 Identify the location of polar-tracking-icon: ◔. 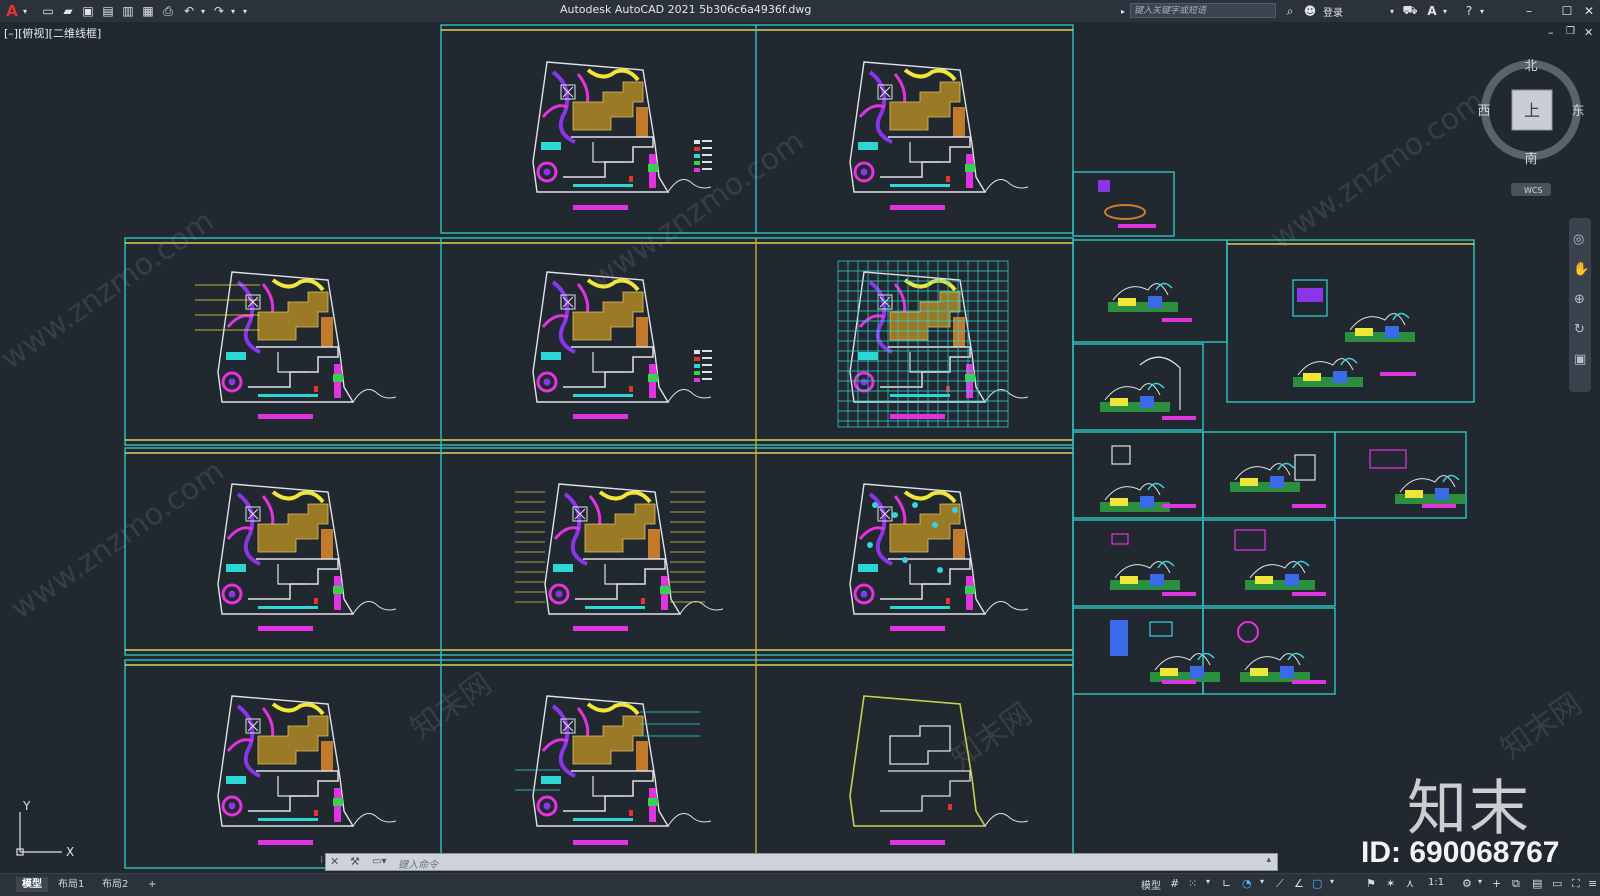
(1247, 883).